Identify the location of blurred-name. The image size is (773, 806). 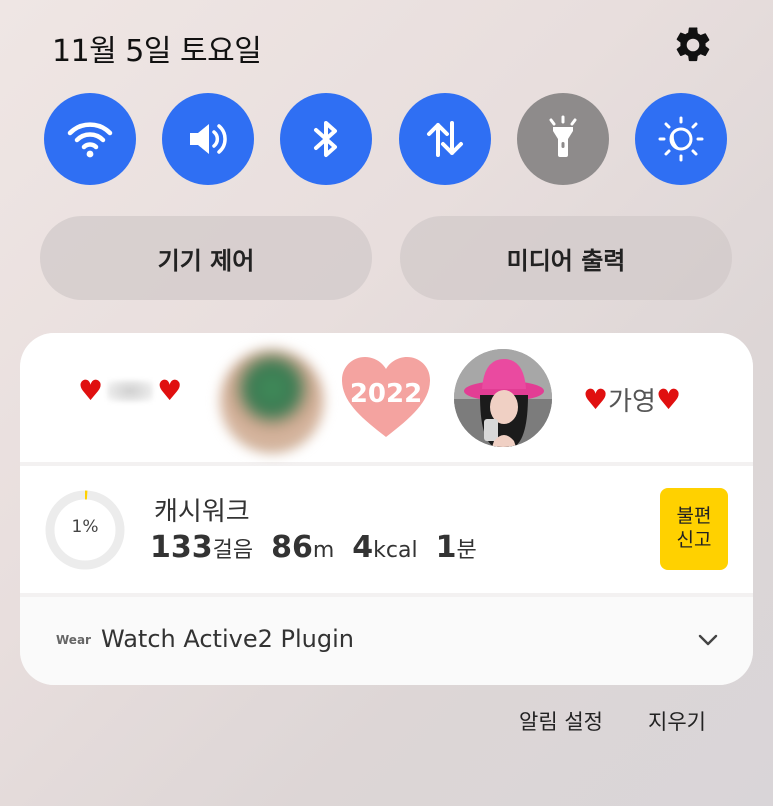
(130, 391).